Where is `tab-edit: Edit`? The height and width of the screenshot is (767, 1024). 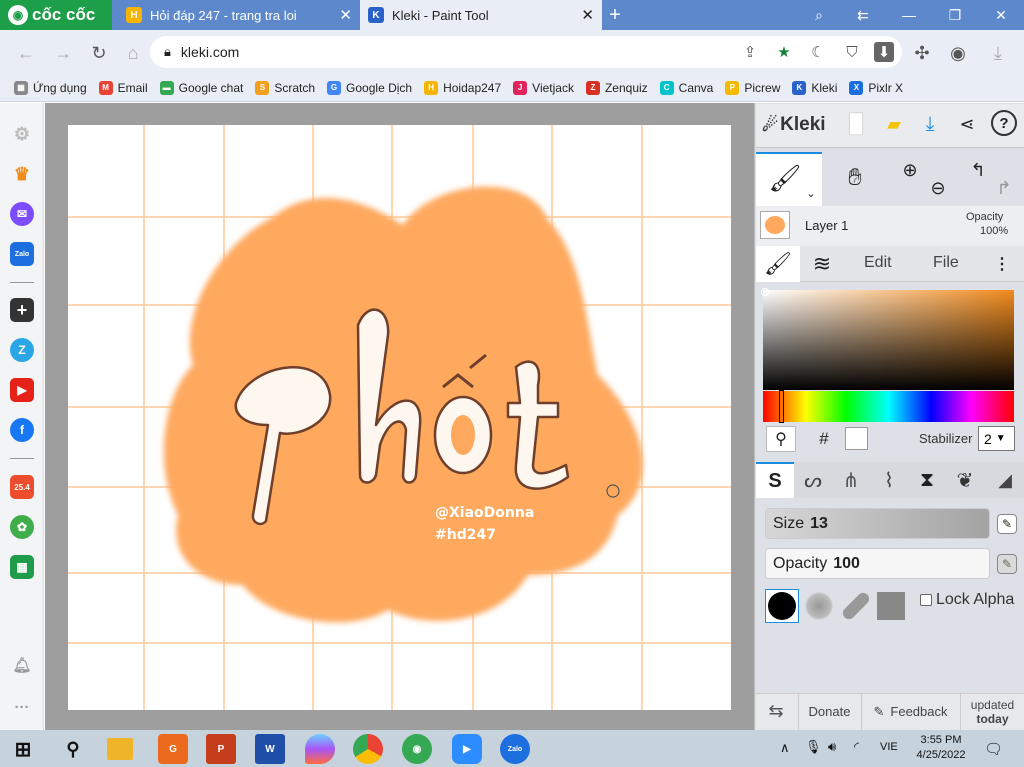 tab-edit: Edit is located at coordinates (878, 263).